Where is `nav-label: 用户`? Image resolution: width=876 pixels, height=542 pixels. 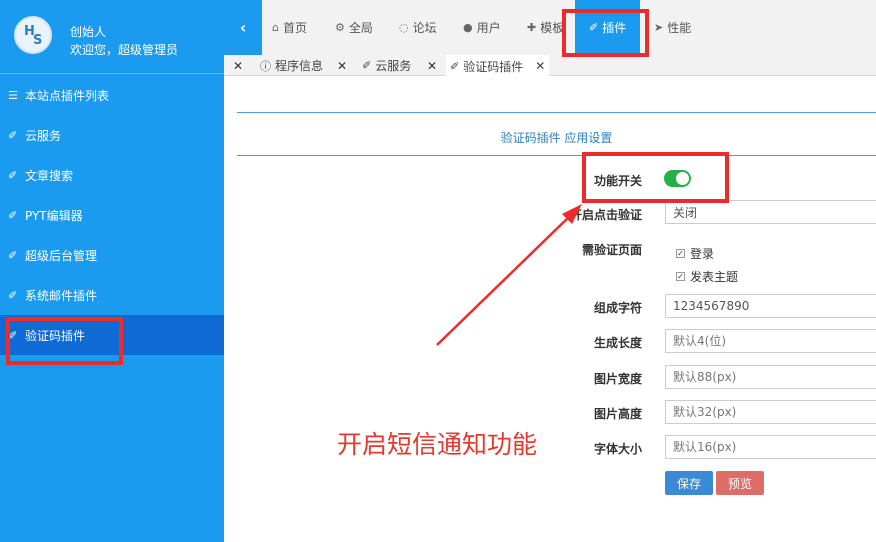 nav-label: 用户 is located at coordinates (488, 28).